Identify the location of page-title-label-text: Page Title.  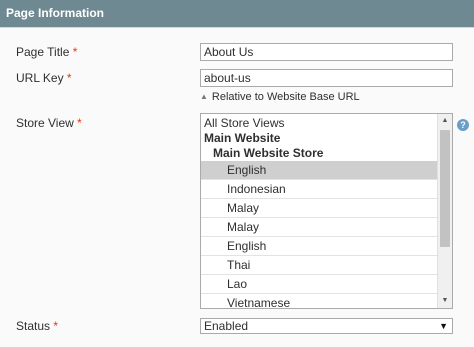
(43, 52).